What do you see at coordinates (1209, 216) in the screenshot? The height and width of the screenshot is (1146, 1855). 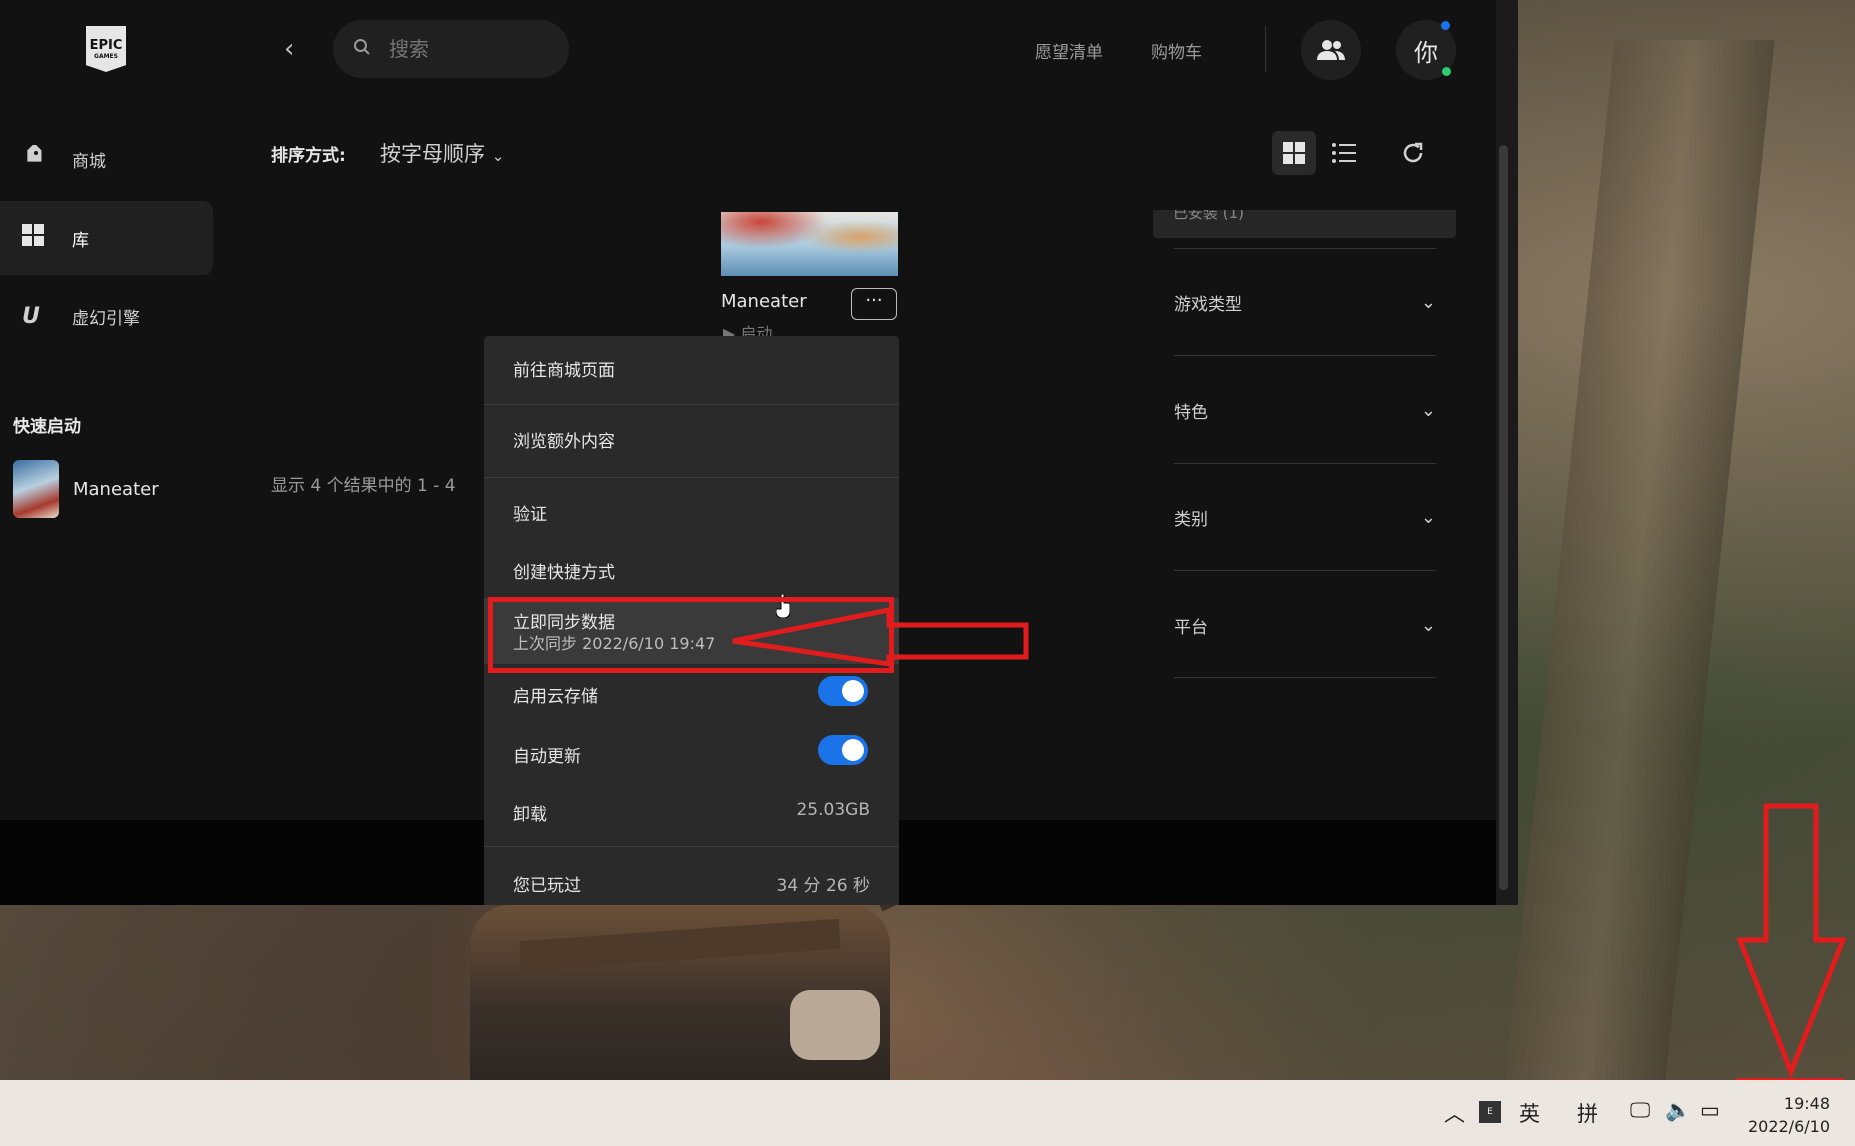 I see `filter-installed-label: 已安装 (1)` at bounding box center [1209, 216].